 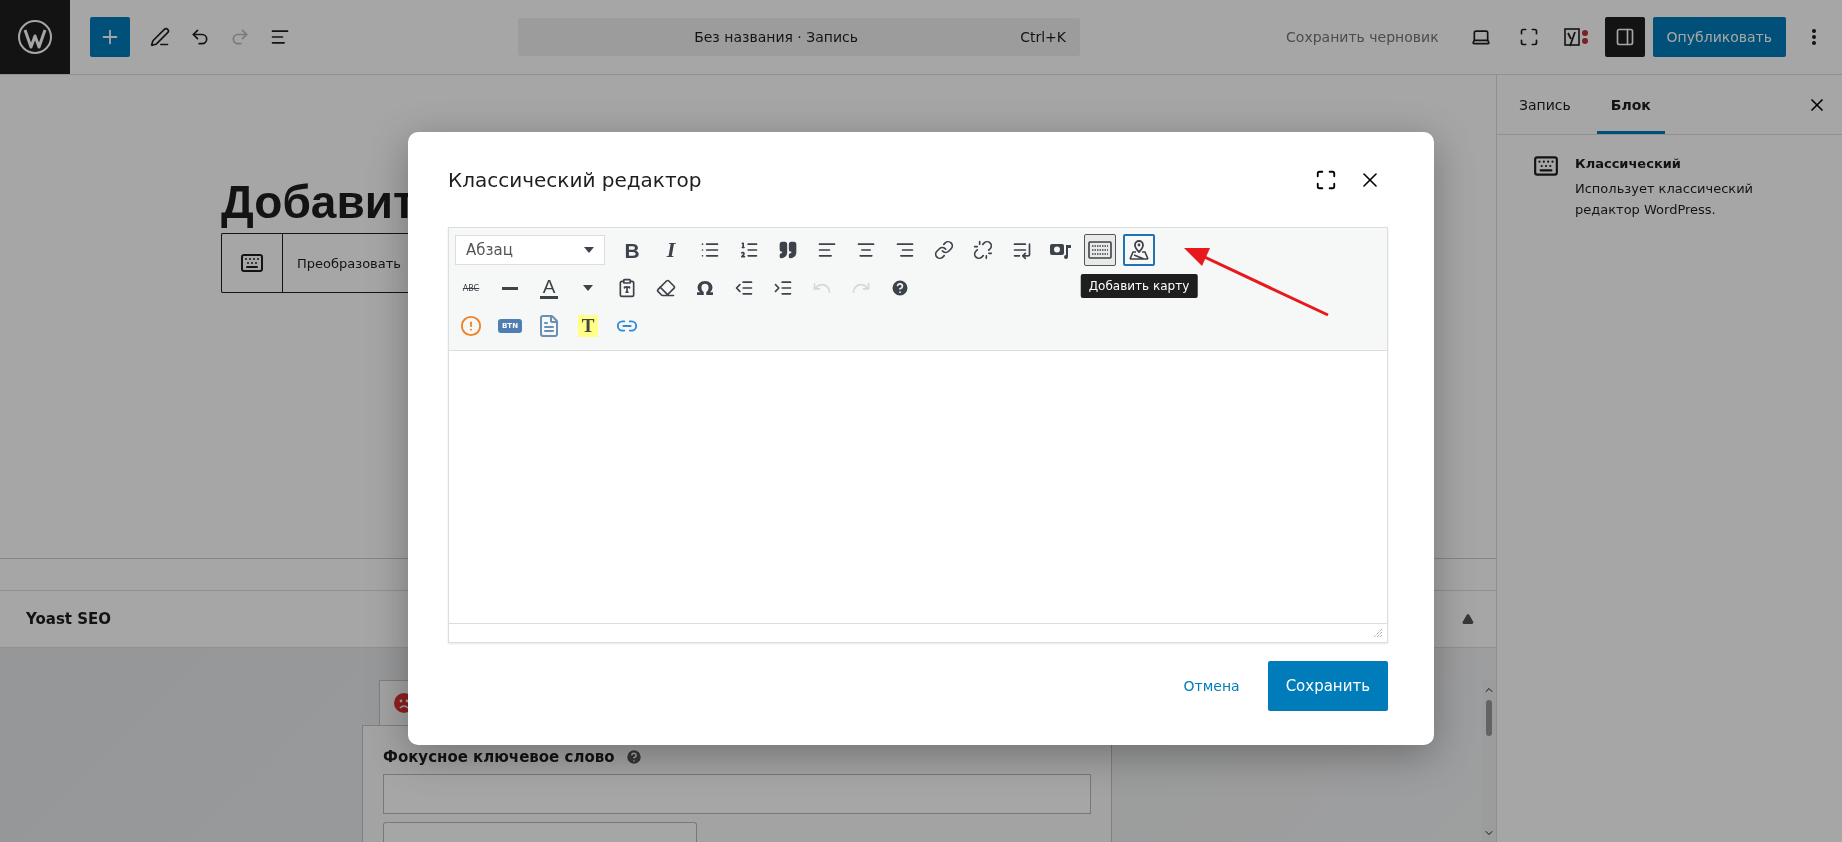 What do you see at coordinates (1489, 718) in the screenshot?
I see `scrollbar-thumb` at bounding box center [1489, 718].